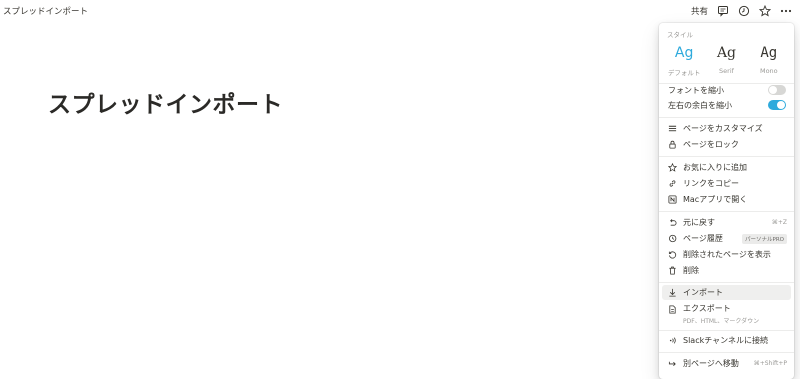 The image size is (800, 379). I want to click on page-history-item: ページ履歴 パーソナルPRO, so click(726, 238).